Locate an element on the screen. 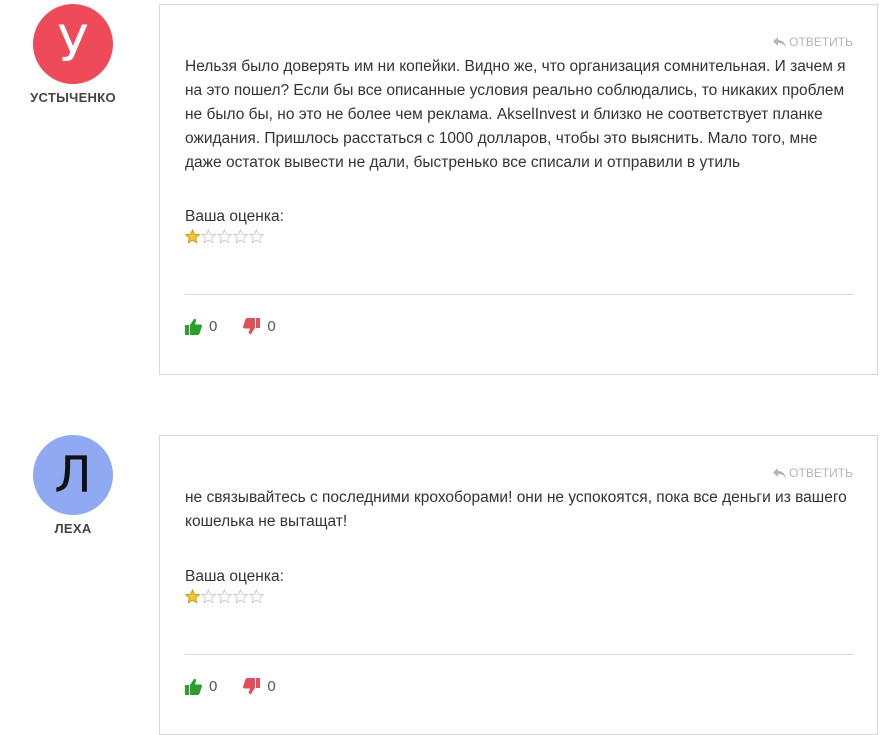 Image resolution: width=896 pixels, height=735 pixels. comment-author: УСТЫЧЕНКО is located at coordinates (73, 97).